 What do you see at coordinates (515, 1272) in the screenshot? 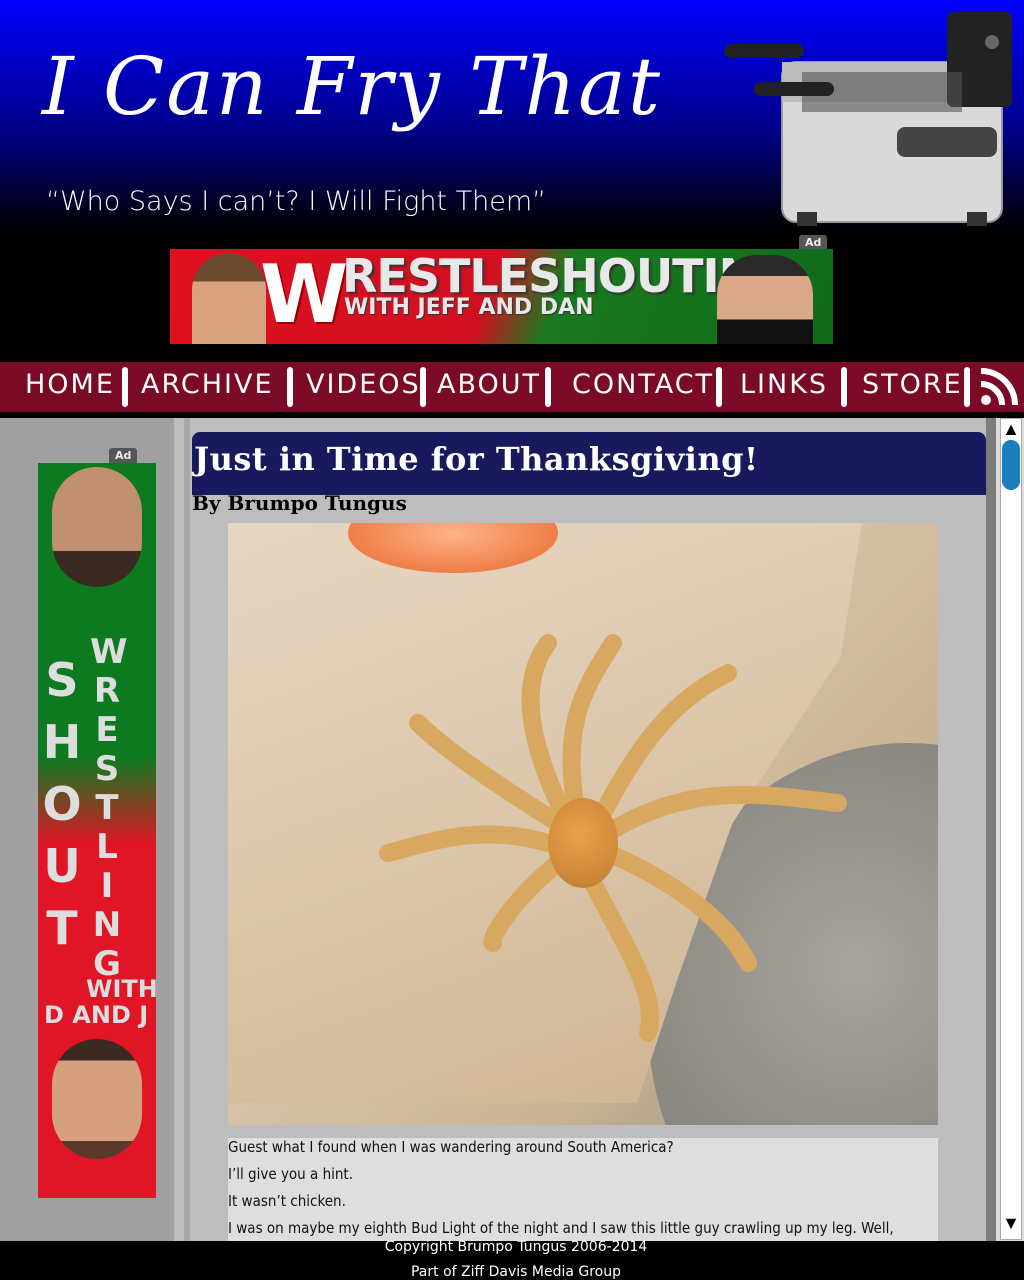
I see `footer-network: Part of Ziff Davis Media Group` at bounding box center [515, 1272].